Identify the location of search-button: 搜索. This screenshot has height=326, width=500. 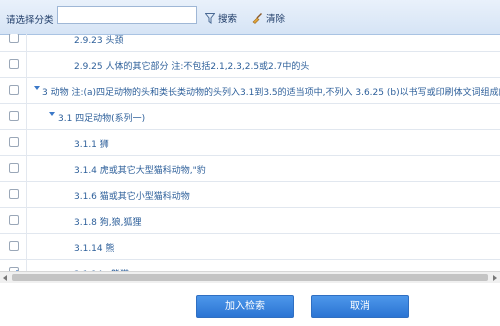
(221, 18).